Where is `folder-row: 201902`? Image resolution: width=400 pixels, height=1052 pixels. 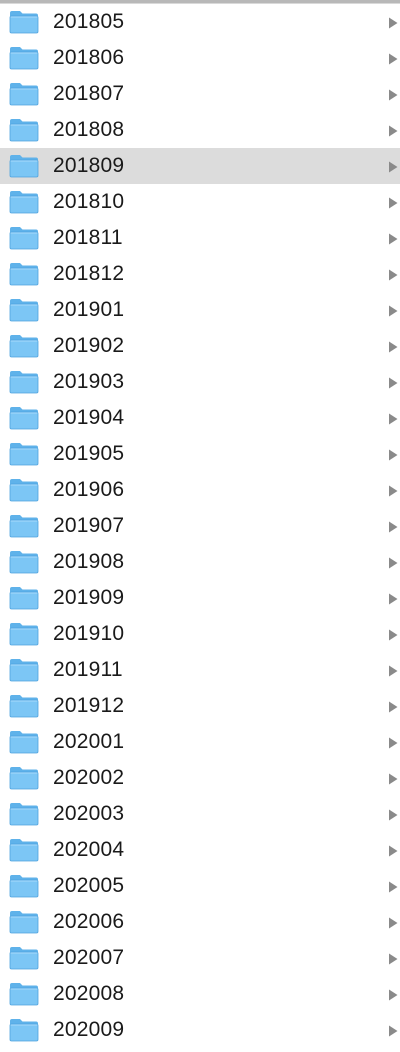
folder-row: 201902 is located at coordinates (200, 346).